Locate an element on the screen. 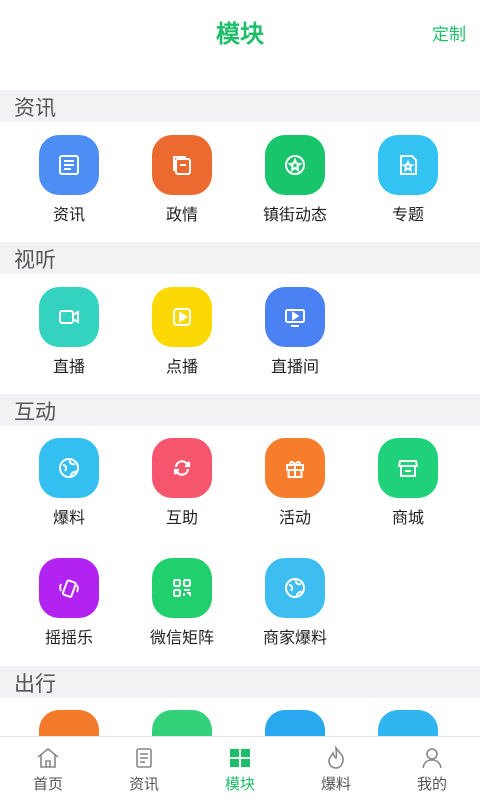  module-label: 商城 is located at coordinates (407, 517).